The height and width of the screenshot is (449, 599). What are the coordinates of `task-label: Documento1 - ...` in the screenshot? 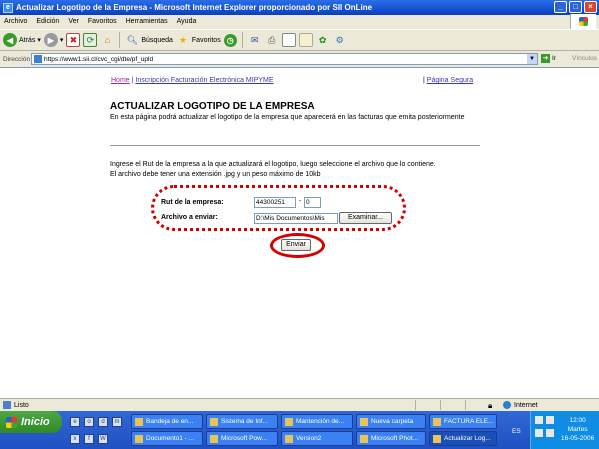 It's located at (170, 438).